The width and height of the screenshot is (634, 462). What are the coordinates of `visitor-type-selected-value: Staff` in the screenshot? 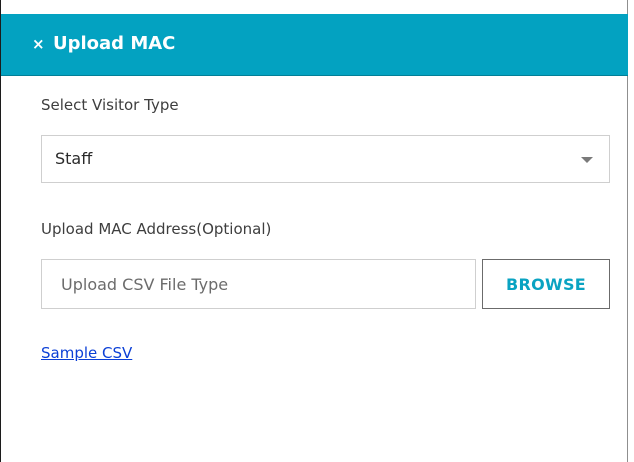 It's located at (74, 158).